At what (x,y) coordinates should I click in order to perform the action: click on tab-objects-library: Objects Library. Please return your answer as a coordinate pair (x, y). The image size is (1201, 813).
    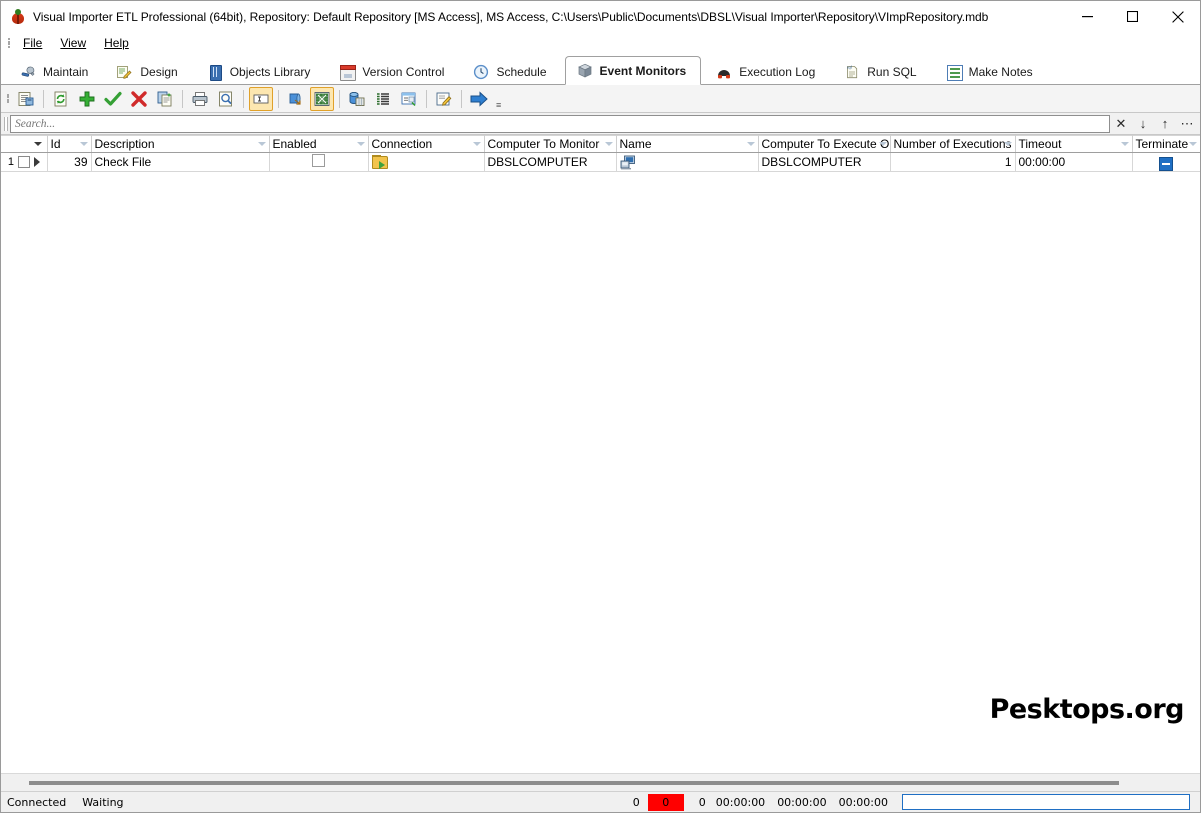
    Looking at the image, I should click on (260, 71).